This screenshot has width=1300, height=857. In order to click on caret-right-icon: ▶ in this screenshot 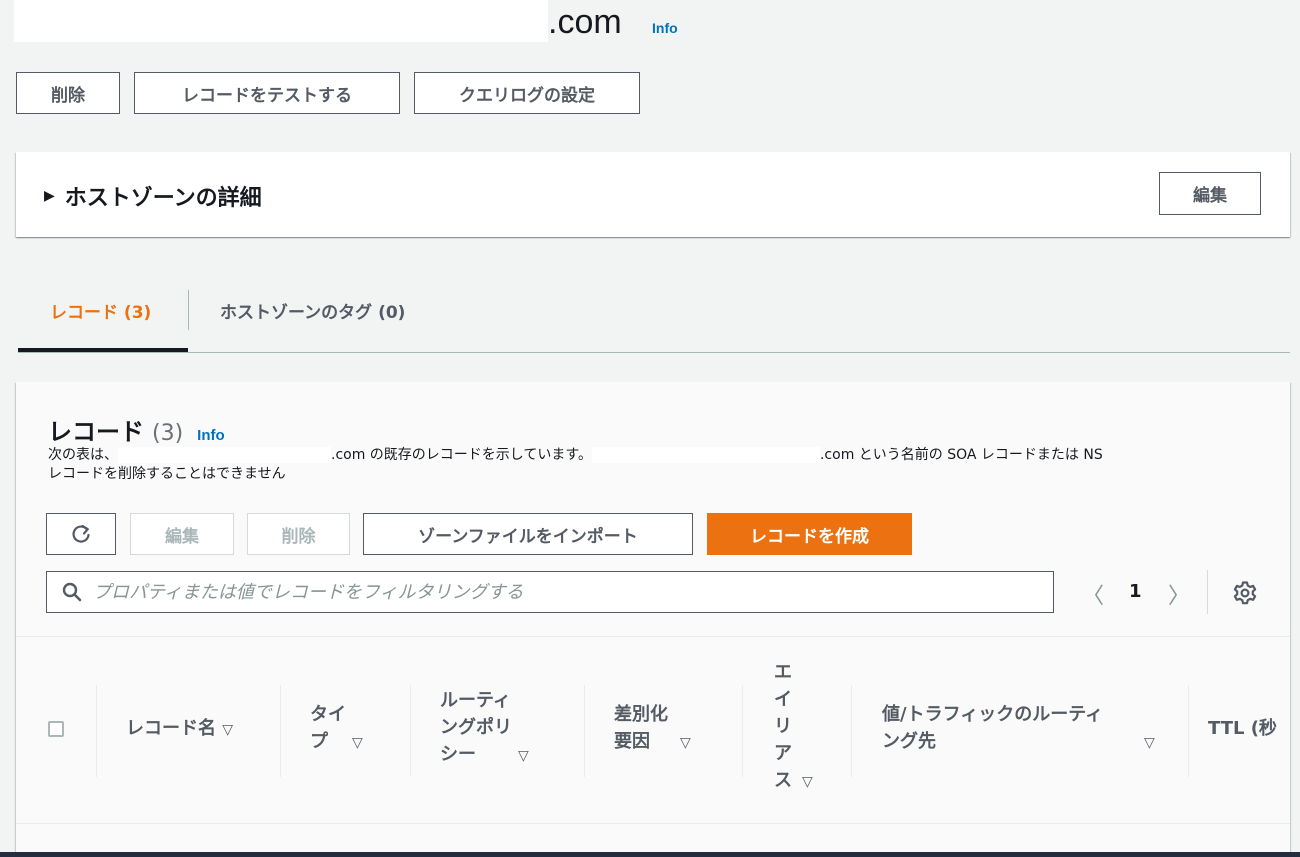, I will do `click(49, 196)`.